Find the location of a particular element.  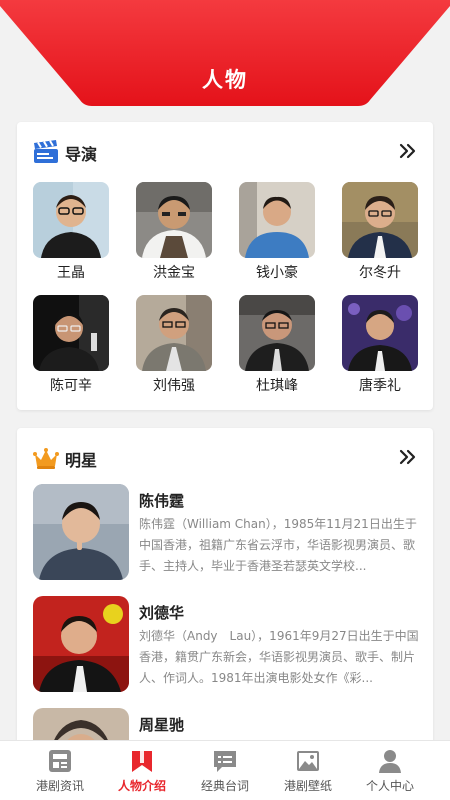

user-icon is located at coordinates (390, 761).